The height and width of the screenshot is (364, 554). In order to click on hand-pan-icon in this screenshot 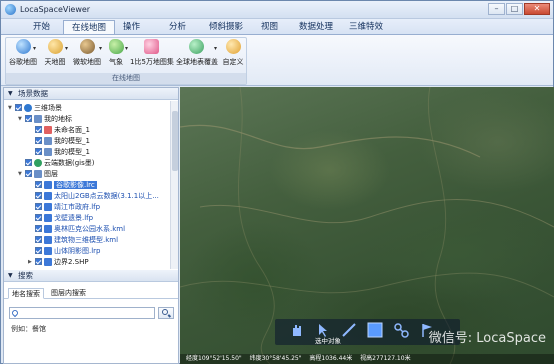, I will do `click(297, 330)`.